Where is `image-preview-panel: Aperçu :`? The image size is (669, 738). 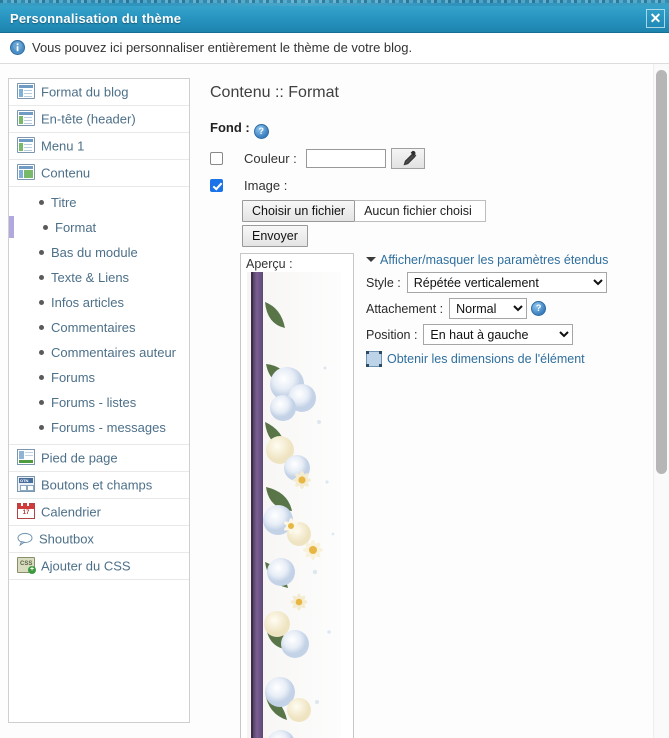
image-preview-panel: Aperçu : is located at coordinates (297, 495).